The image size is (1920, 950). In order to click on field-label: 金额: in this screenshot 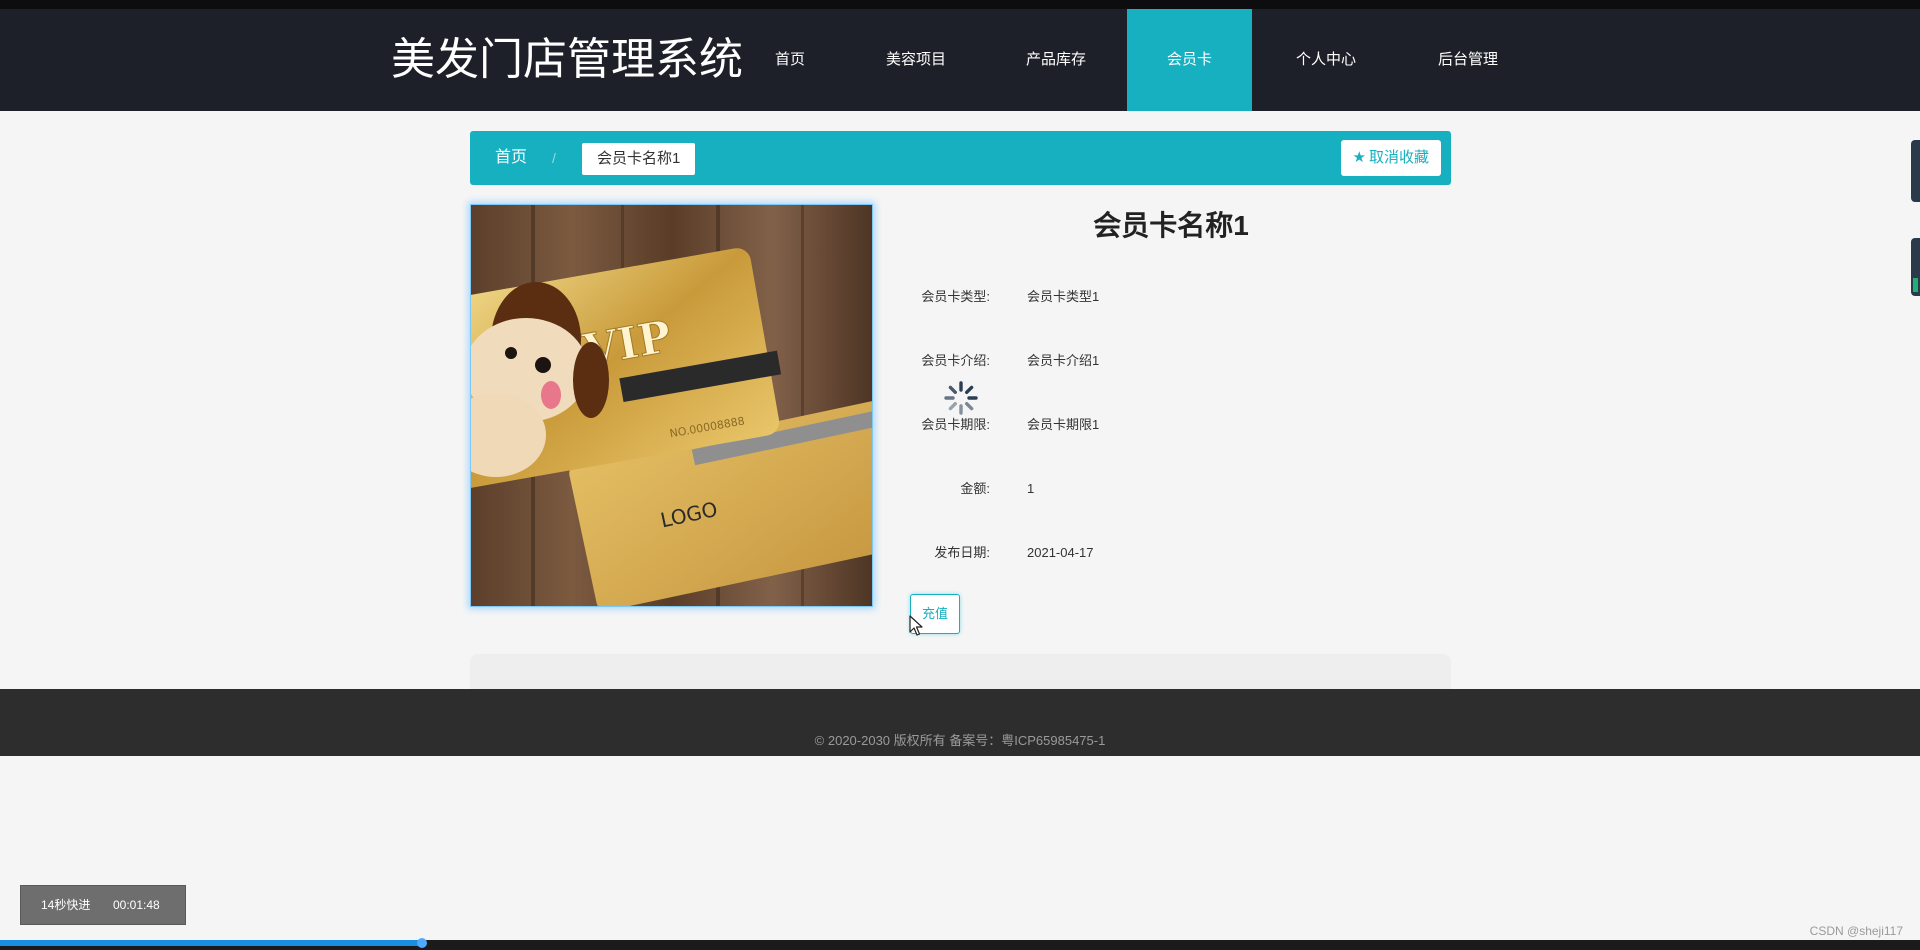, I will do `click(975, 488)`.